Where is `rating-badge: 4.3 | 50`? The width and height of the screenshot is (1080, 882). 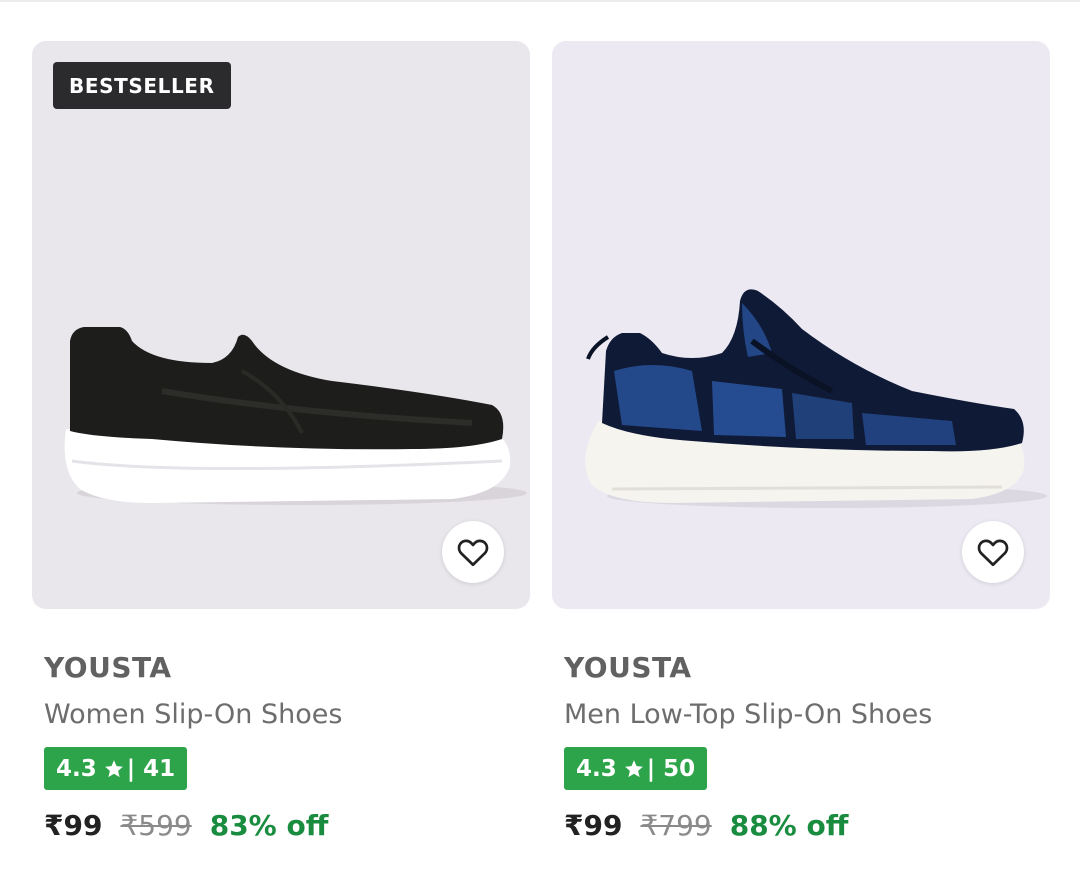 rating-badge: 4.3 | 50 is located at coordinates (636, 768).